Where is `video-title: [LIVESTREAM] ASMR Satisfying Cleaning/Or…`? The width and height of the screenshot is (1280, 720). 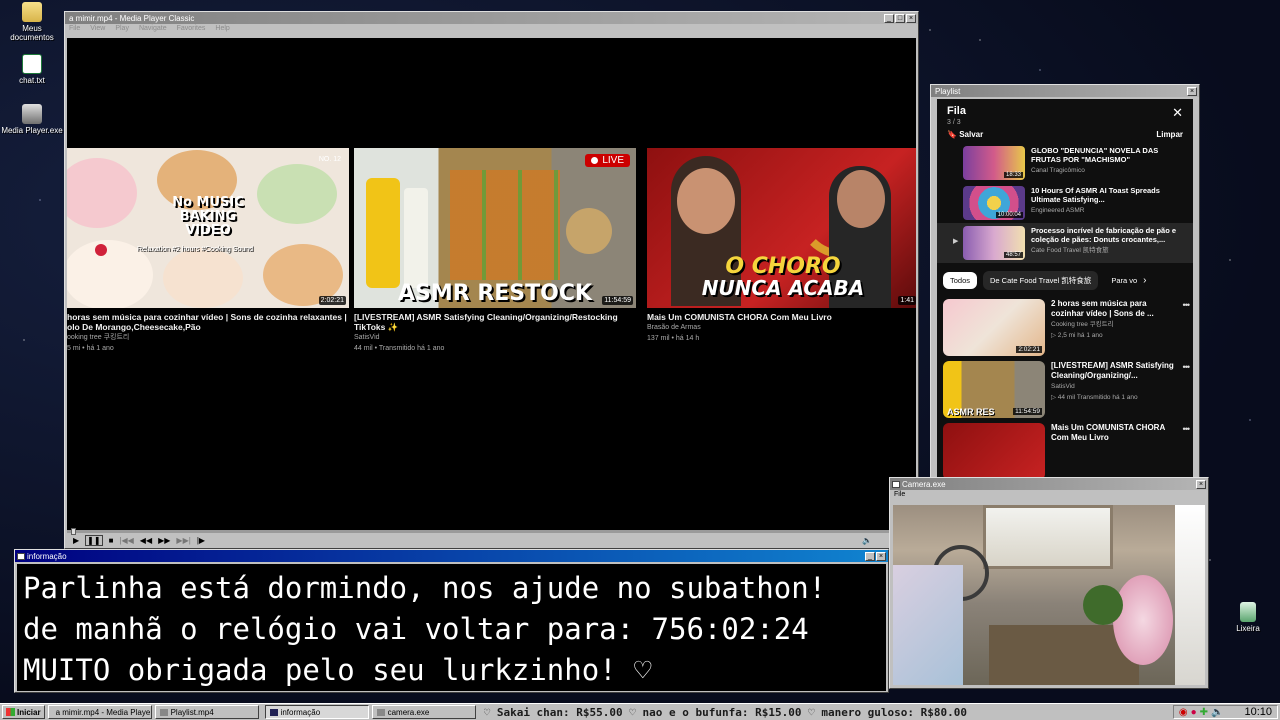
video-title: [LIVESTREAM] ASMR Satisfying Cleaning/Or… is located at coordinates (495, 322).